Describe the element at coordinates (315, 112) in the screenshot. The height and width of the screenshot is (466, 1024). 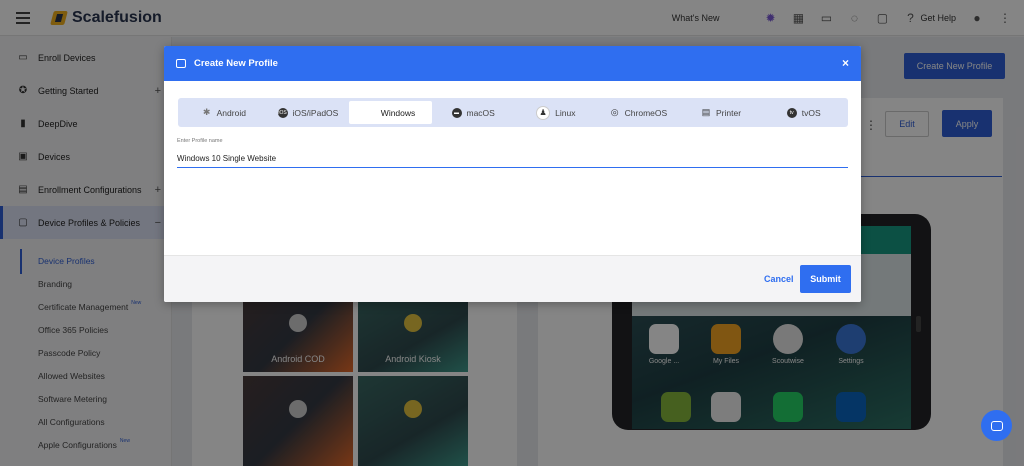
I see `tab-label: iOS/iPadOS` at that location.